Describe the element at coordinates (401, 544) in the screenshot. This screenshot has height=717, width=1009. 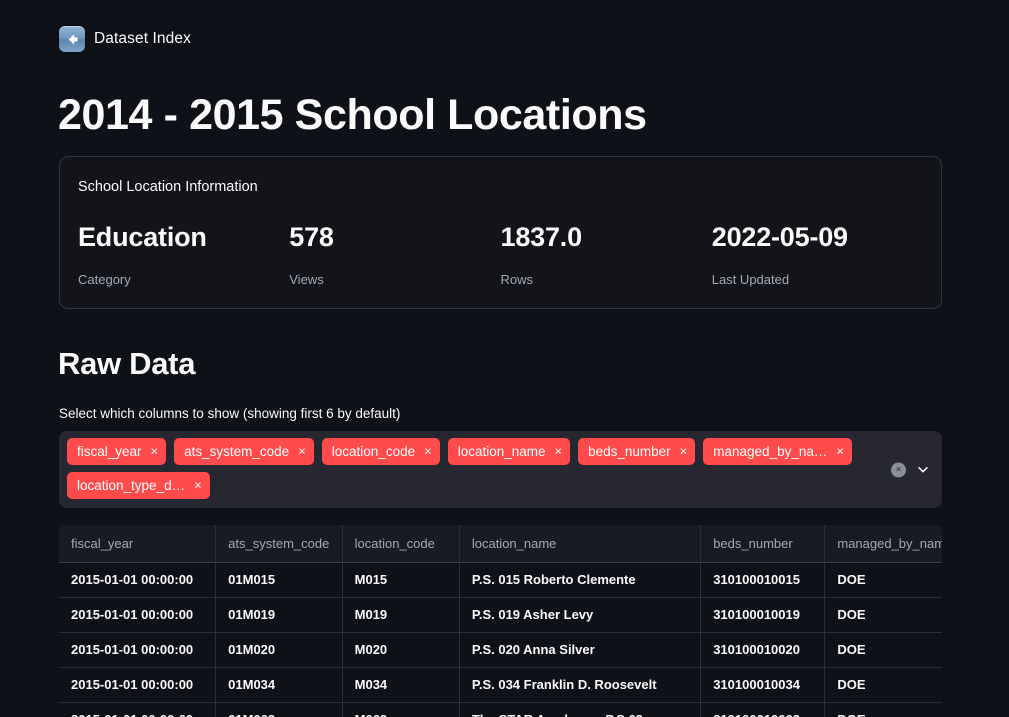
I see `table-column-header: location_code` at that location.